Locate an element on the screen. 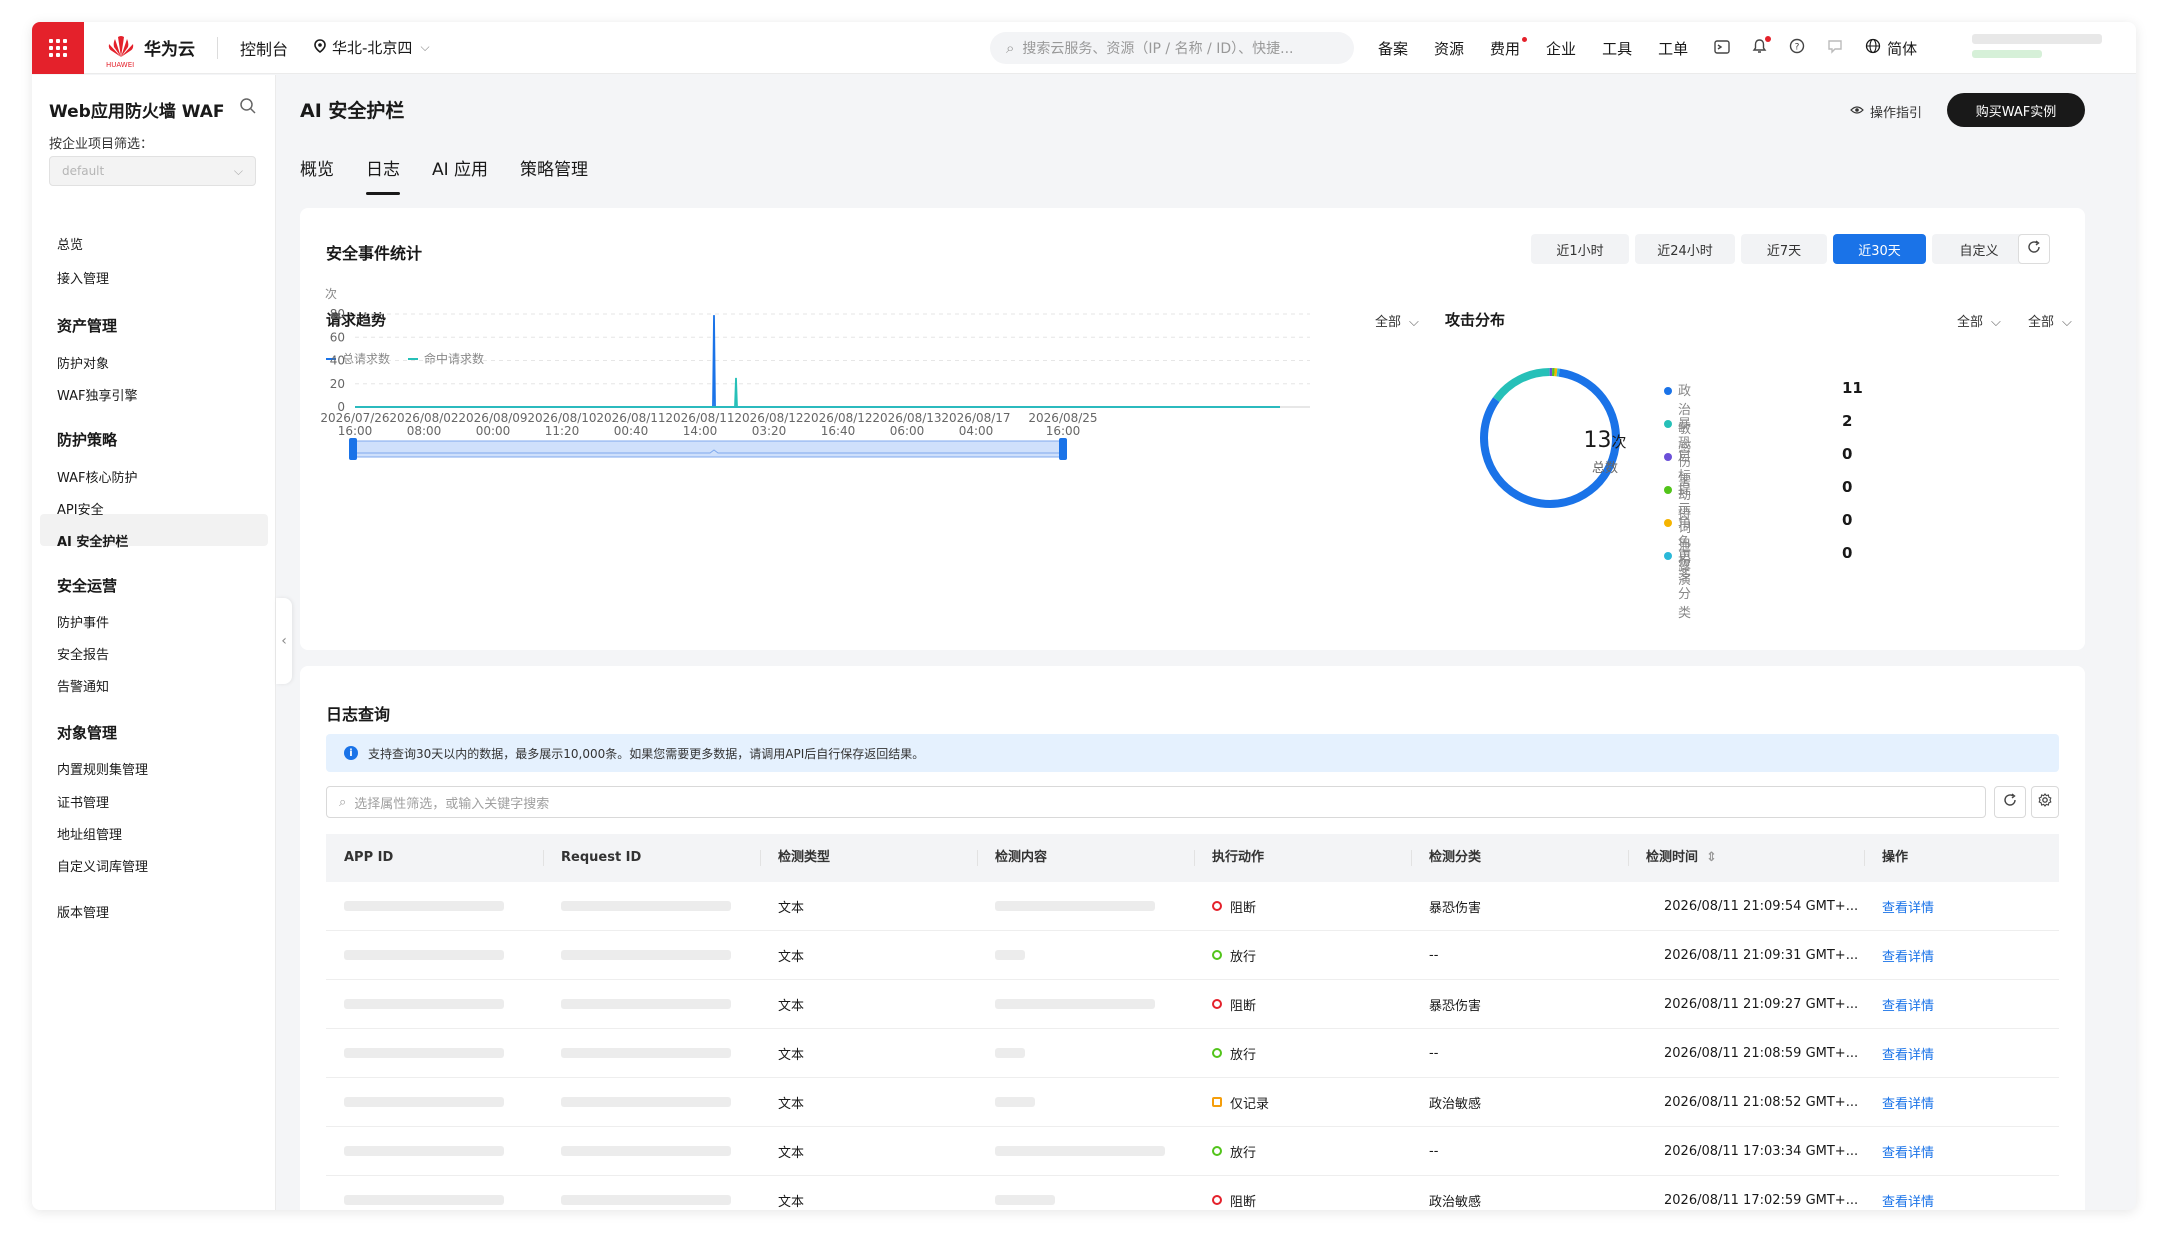 The height and width of the screenshot is (1247, 2168). sidebar-item: AI 安全护栏 is located at coordinates (92, 540).